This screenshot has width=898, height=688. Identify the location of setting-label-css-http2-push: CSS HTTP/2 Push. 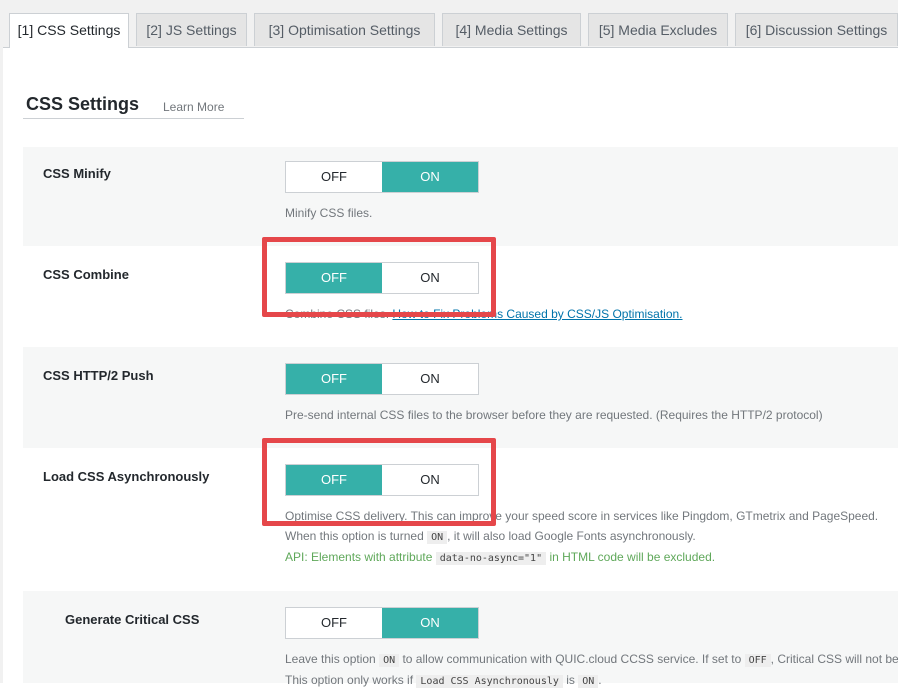
(98, 375).